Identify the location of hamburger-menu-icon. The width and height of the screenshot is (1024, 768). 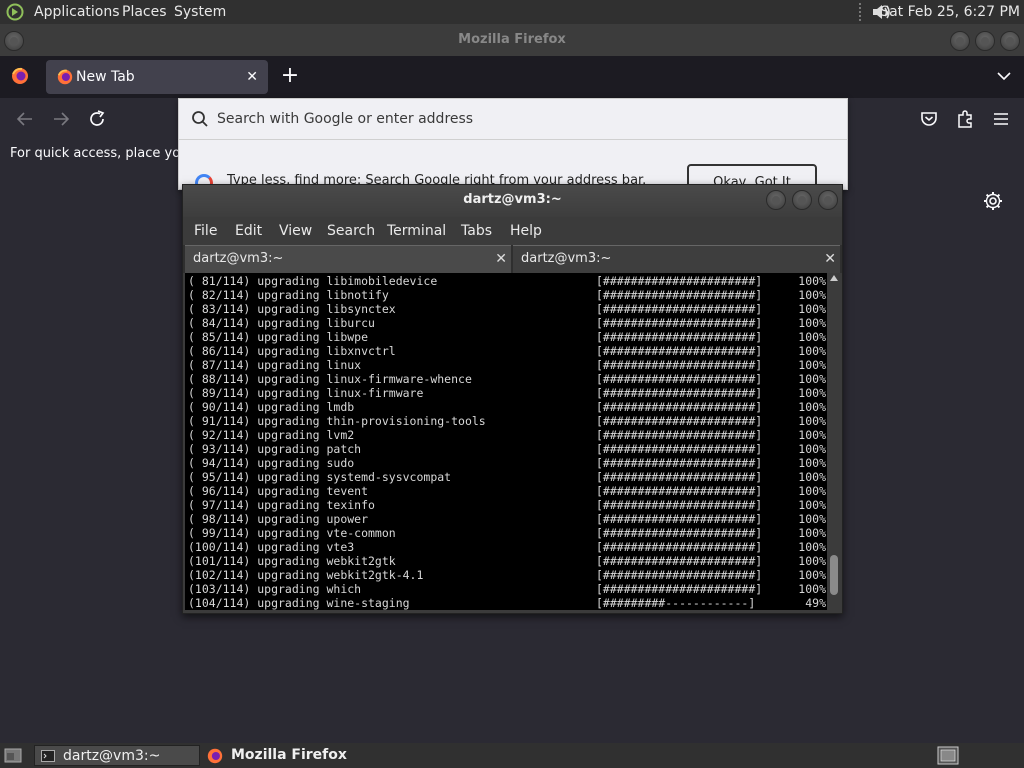
(1001, 119).